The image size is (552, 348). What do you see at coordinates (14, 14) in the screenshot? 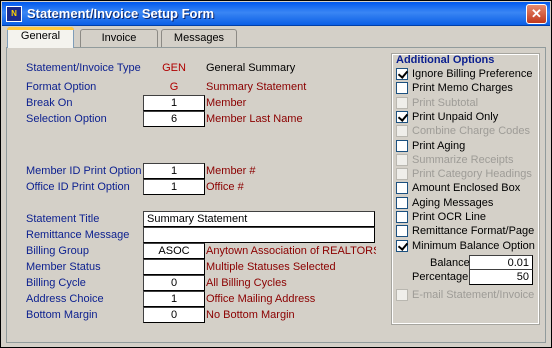
I see `app-icon: N` at bounding box center [14, 14].